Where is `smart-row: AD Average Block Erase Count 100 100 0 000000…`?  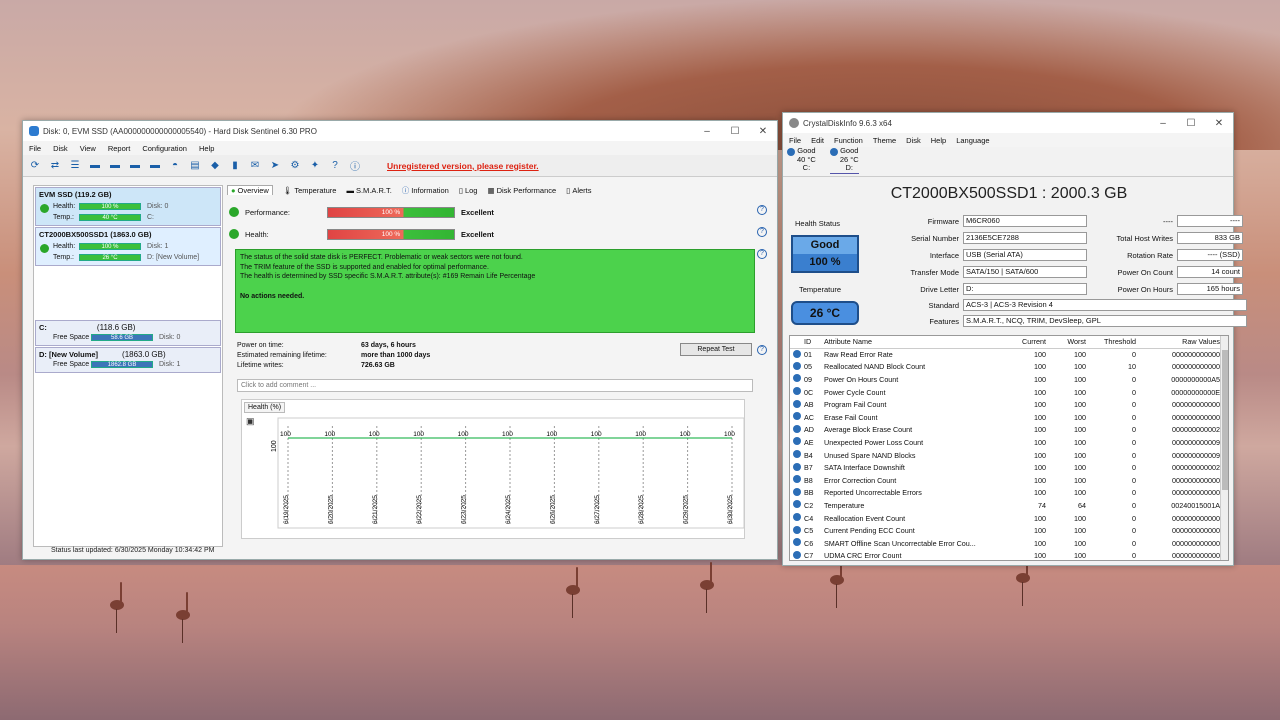
smart-row: AD Average Block Erase Count 100 100 0 000000… is located at coordinates (1005, 430).